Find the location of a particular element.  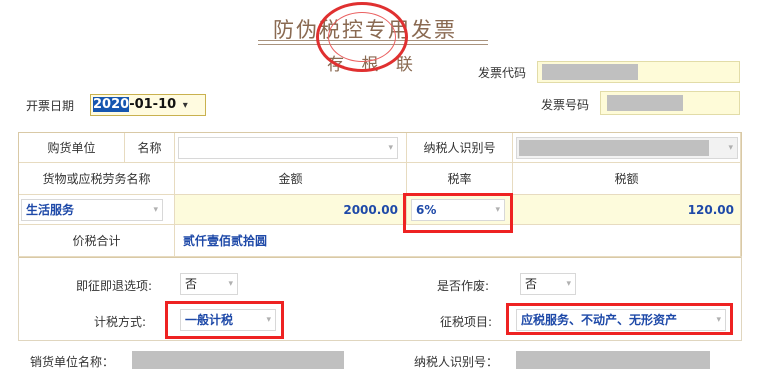

goods-header: 货物或应税劳务名称 is located at coordinates (97, 179).